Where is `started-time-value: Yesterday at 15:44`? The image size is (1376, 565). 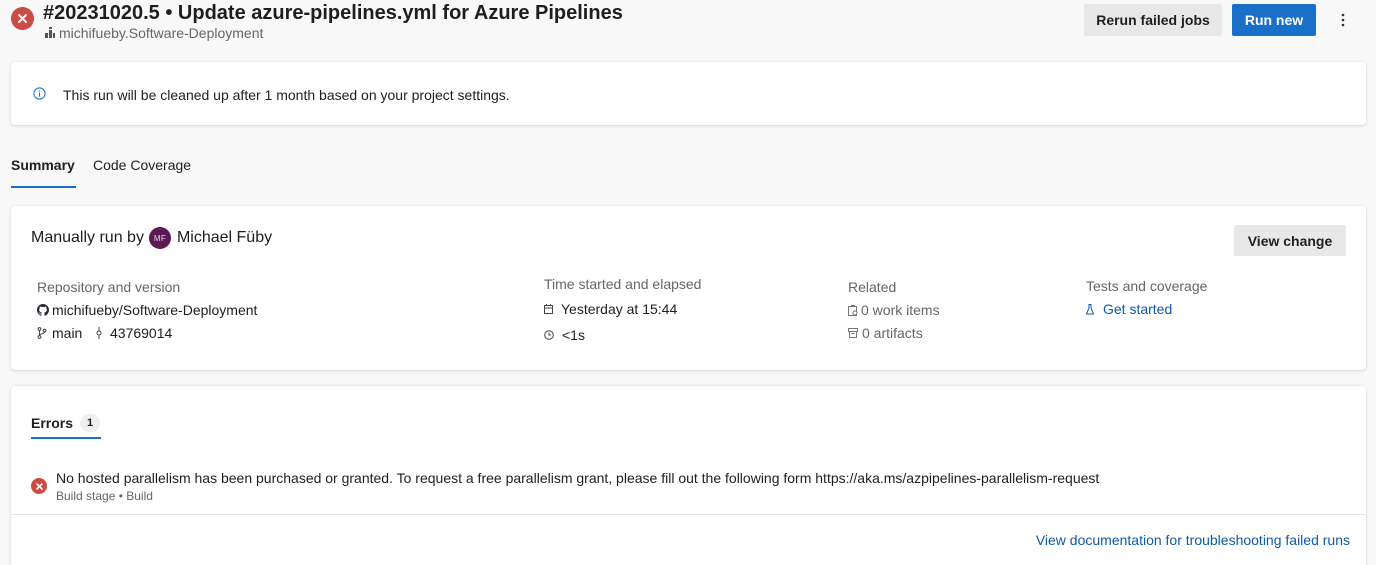
started-time-value: Yesterday at 15:44 is located at coordinates (619, 309).